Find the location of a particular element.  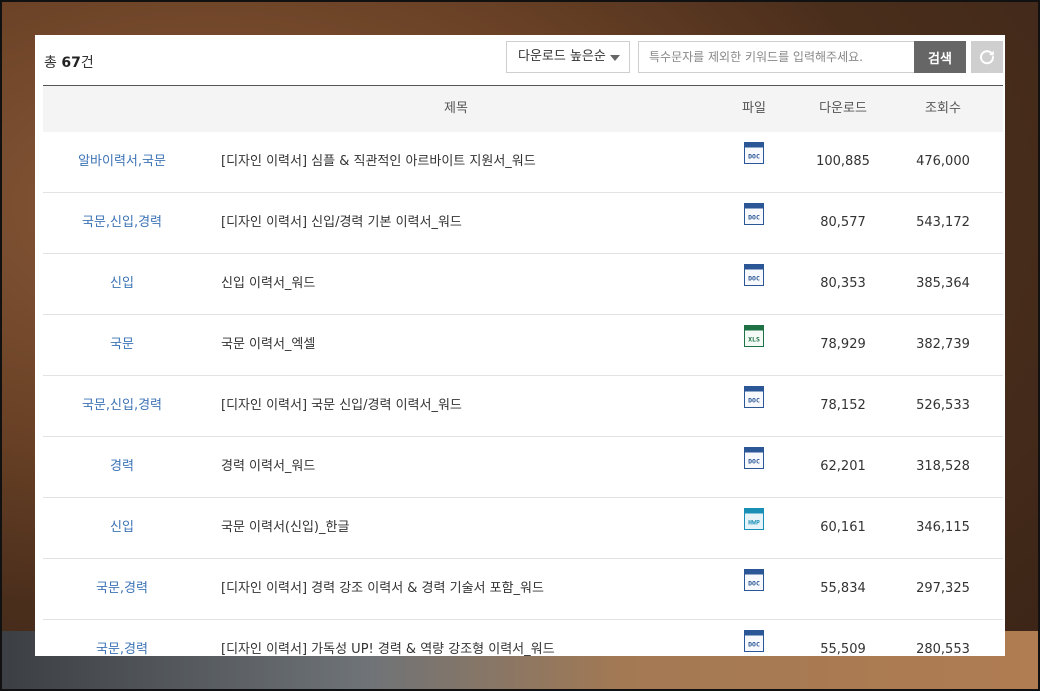

table-row: 국문 국문 이력서_엑셀 XLS 78,929 382,739 is located at coordinates (523, 345).